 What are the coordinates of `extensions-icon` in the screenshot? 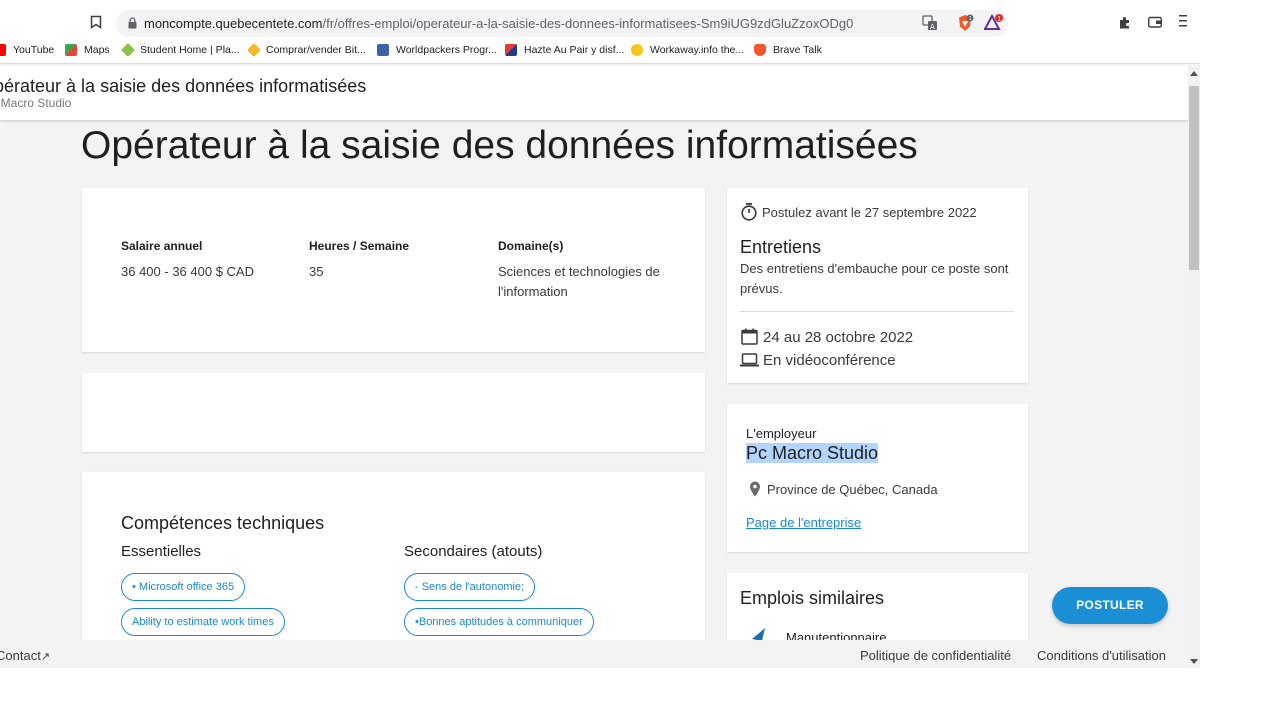 It's located at (1125, 22).